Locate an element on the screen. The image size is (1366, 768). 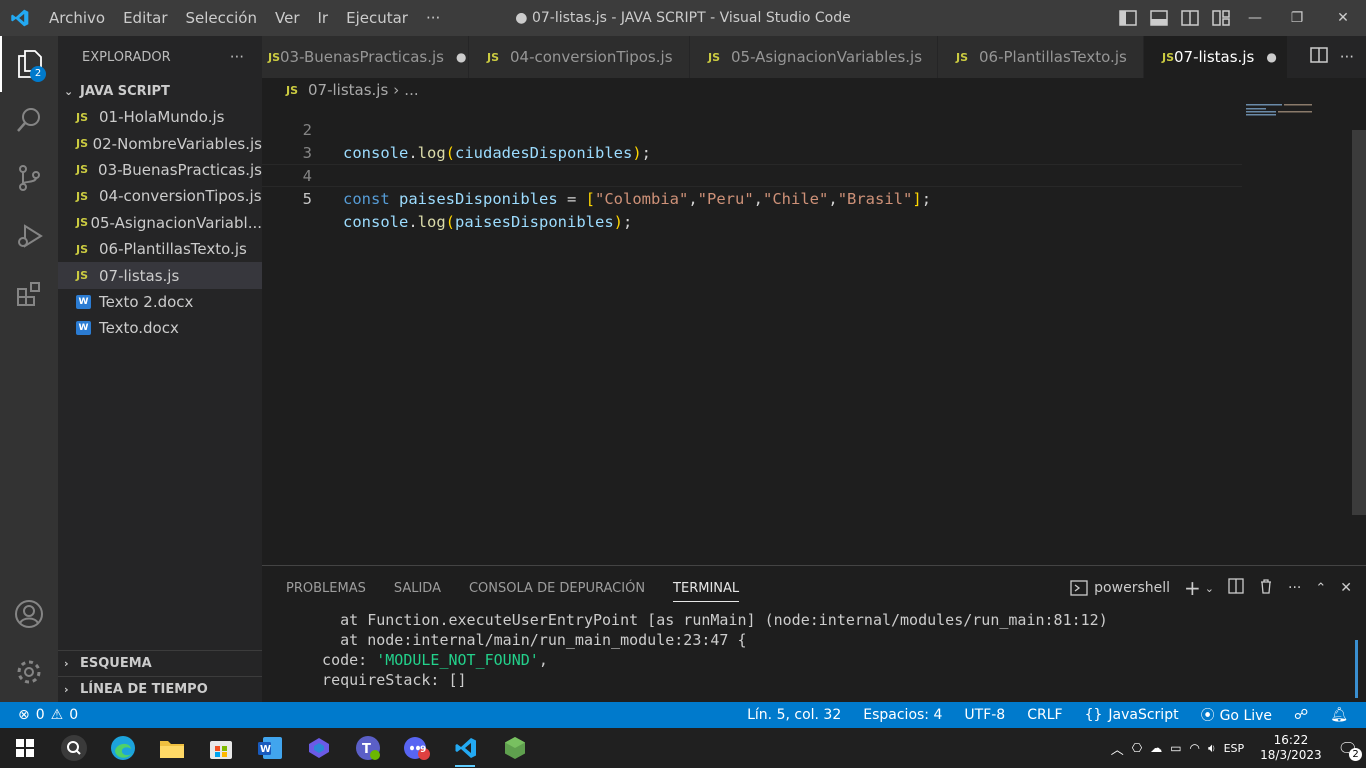
battery-icon: ▭ is located at coordinates (1175, 748).